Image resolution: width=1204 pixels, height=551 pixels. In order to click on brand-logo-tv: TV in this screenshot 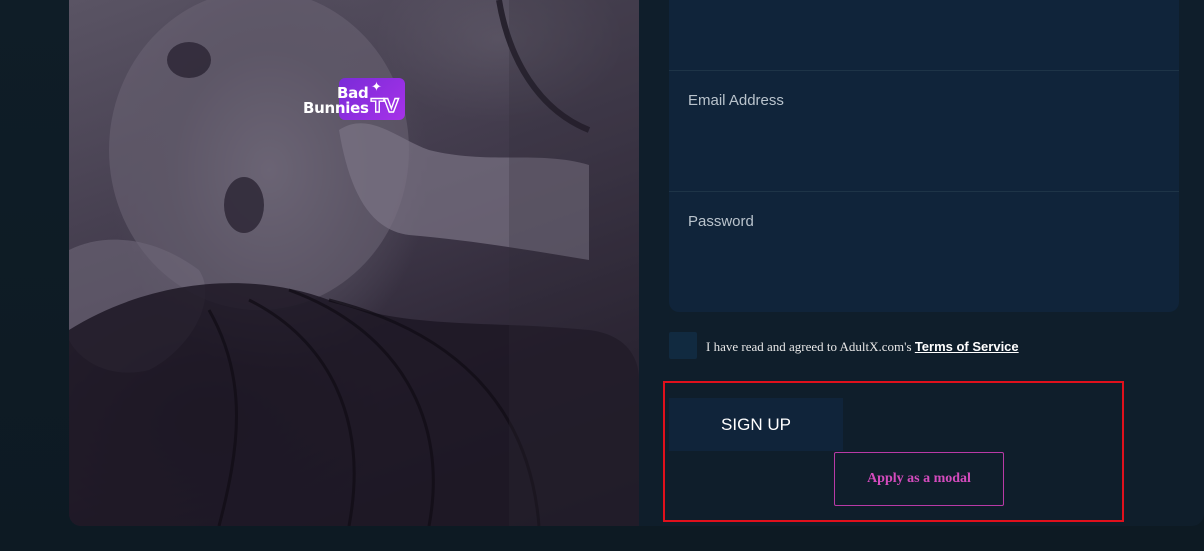, I will do `click(384, 106)`.